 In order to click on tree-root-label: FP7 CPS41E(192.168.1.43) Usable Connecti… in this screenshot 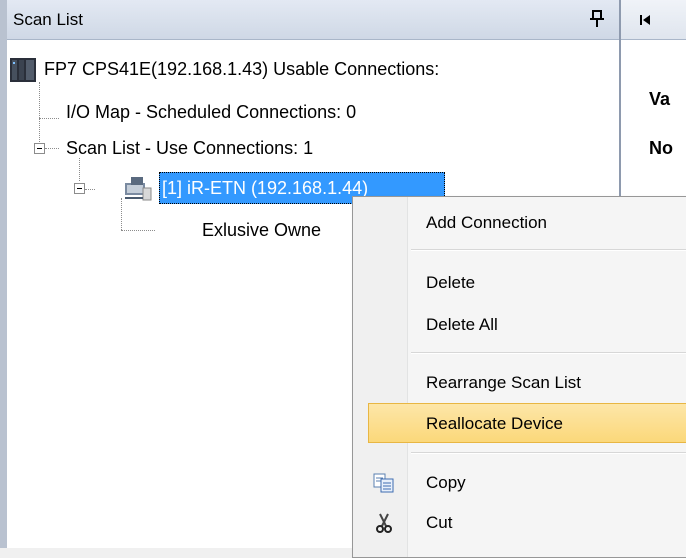, I will do `click(241, 69)`.